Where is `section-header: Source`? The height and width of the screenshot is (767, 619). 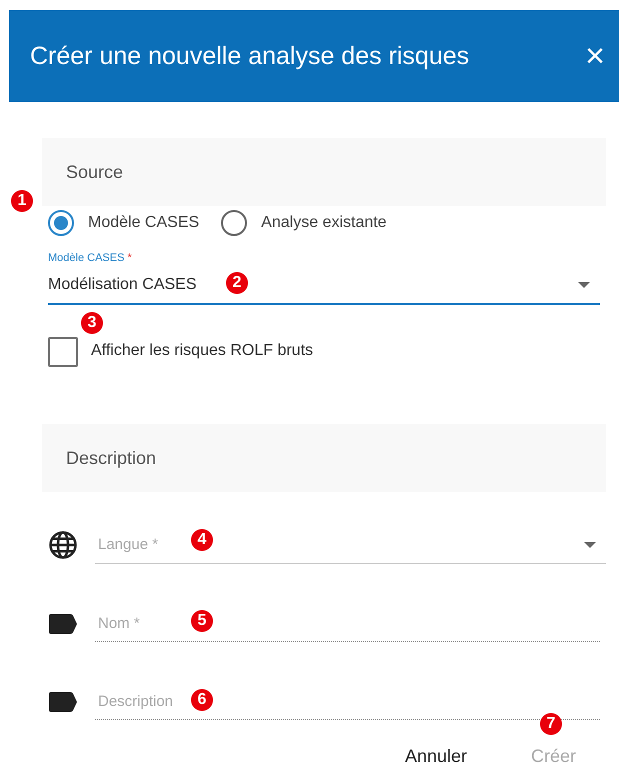 section-header: Source is located at coordinates (324, 172).